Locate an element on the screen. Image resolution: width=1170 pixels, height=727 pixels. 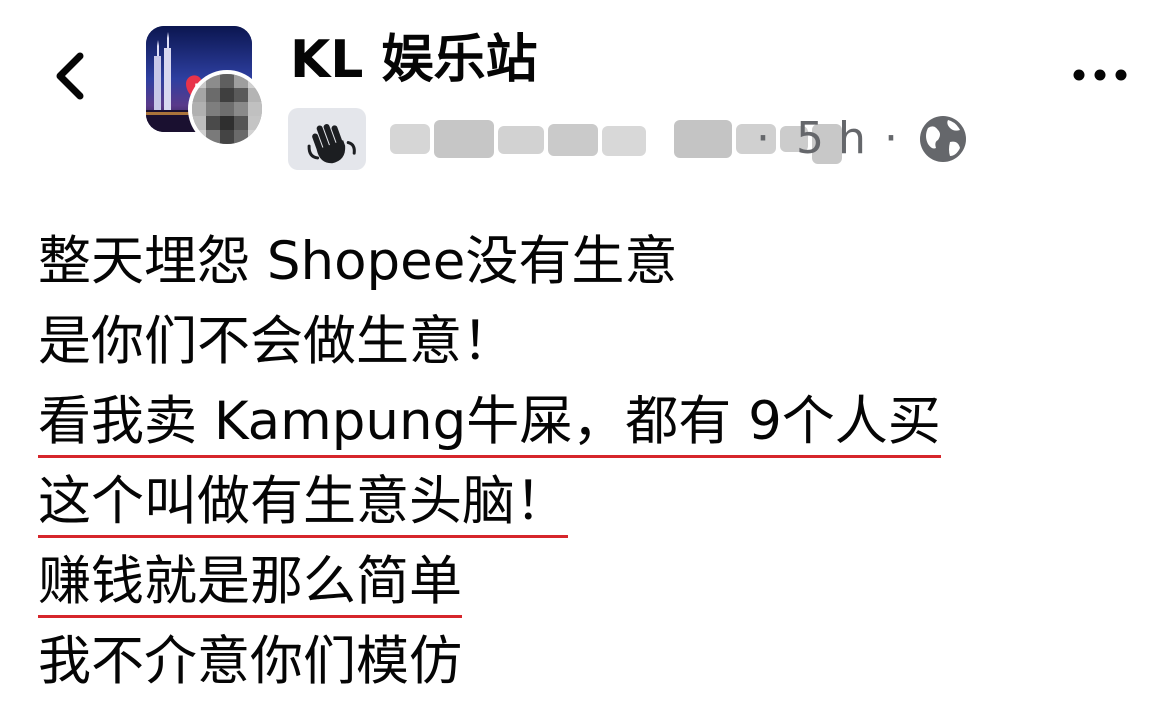
member-badge is located at coordinates (327, 139).